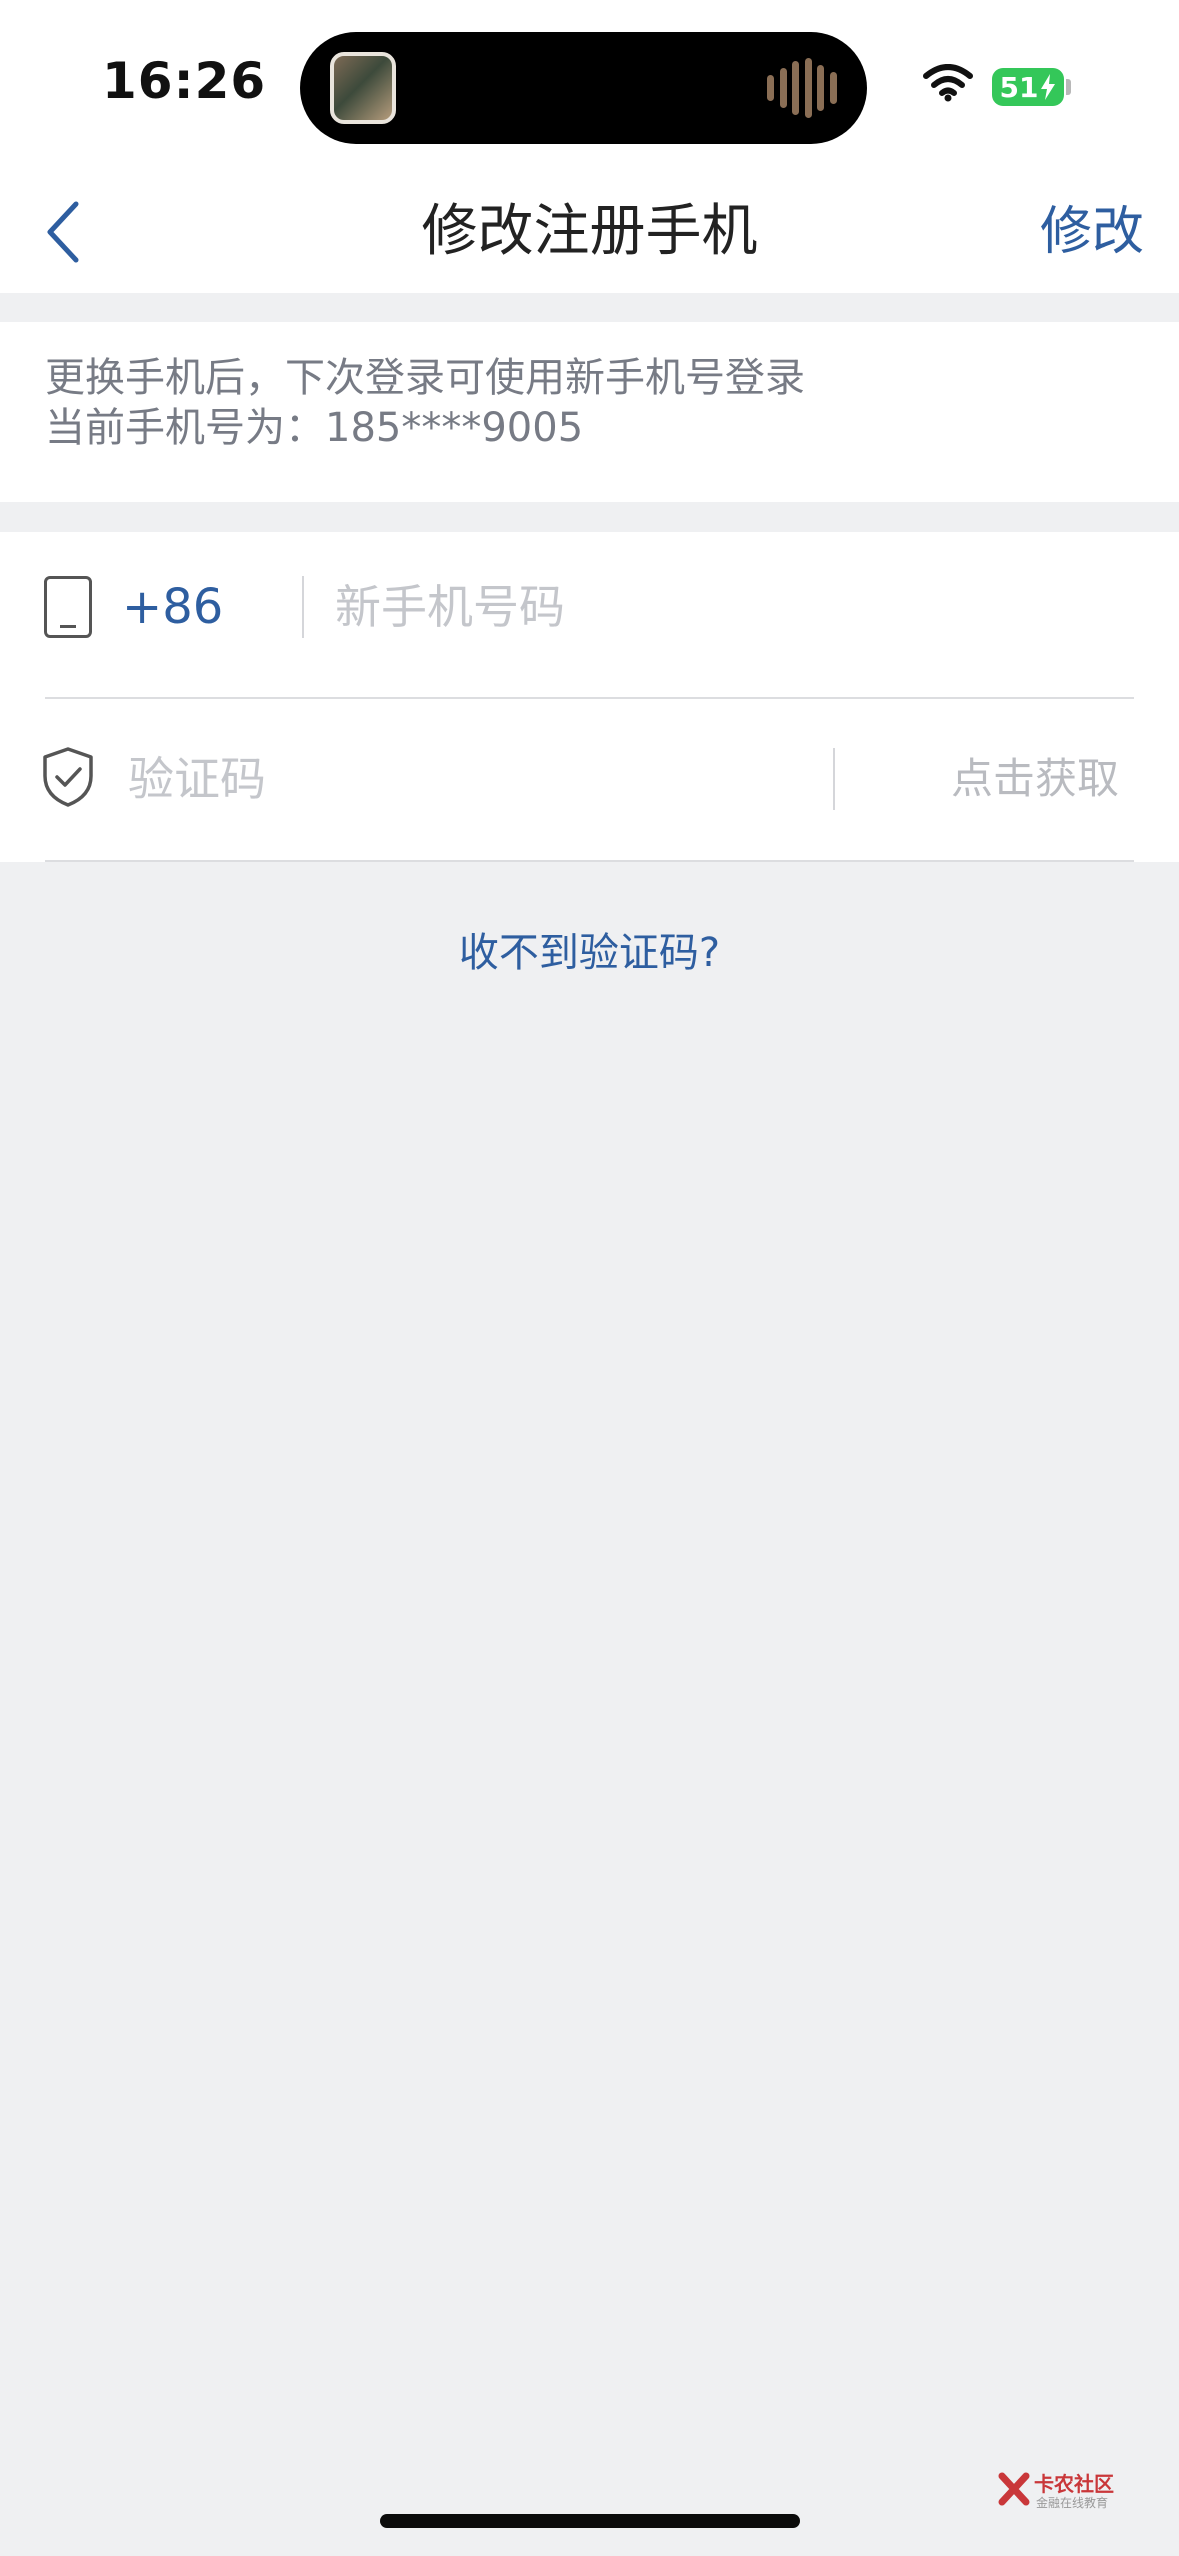 This screenshot has width=1179, height=2556. I want to click on kanong-logo-icon, so click(1014, 2489).